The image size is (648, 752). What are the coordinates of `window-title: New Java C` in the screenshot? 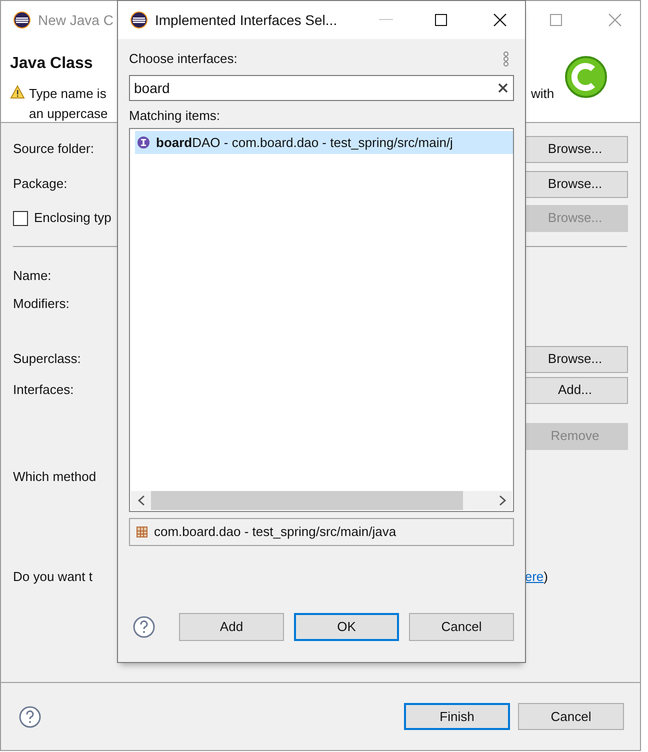 It's located at (76, 20).